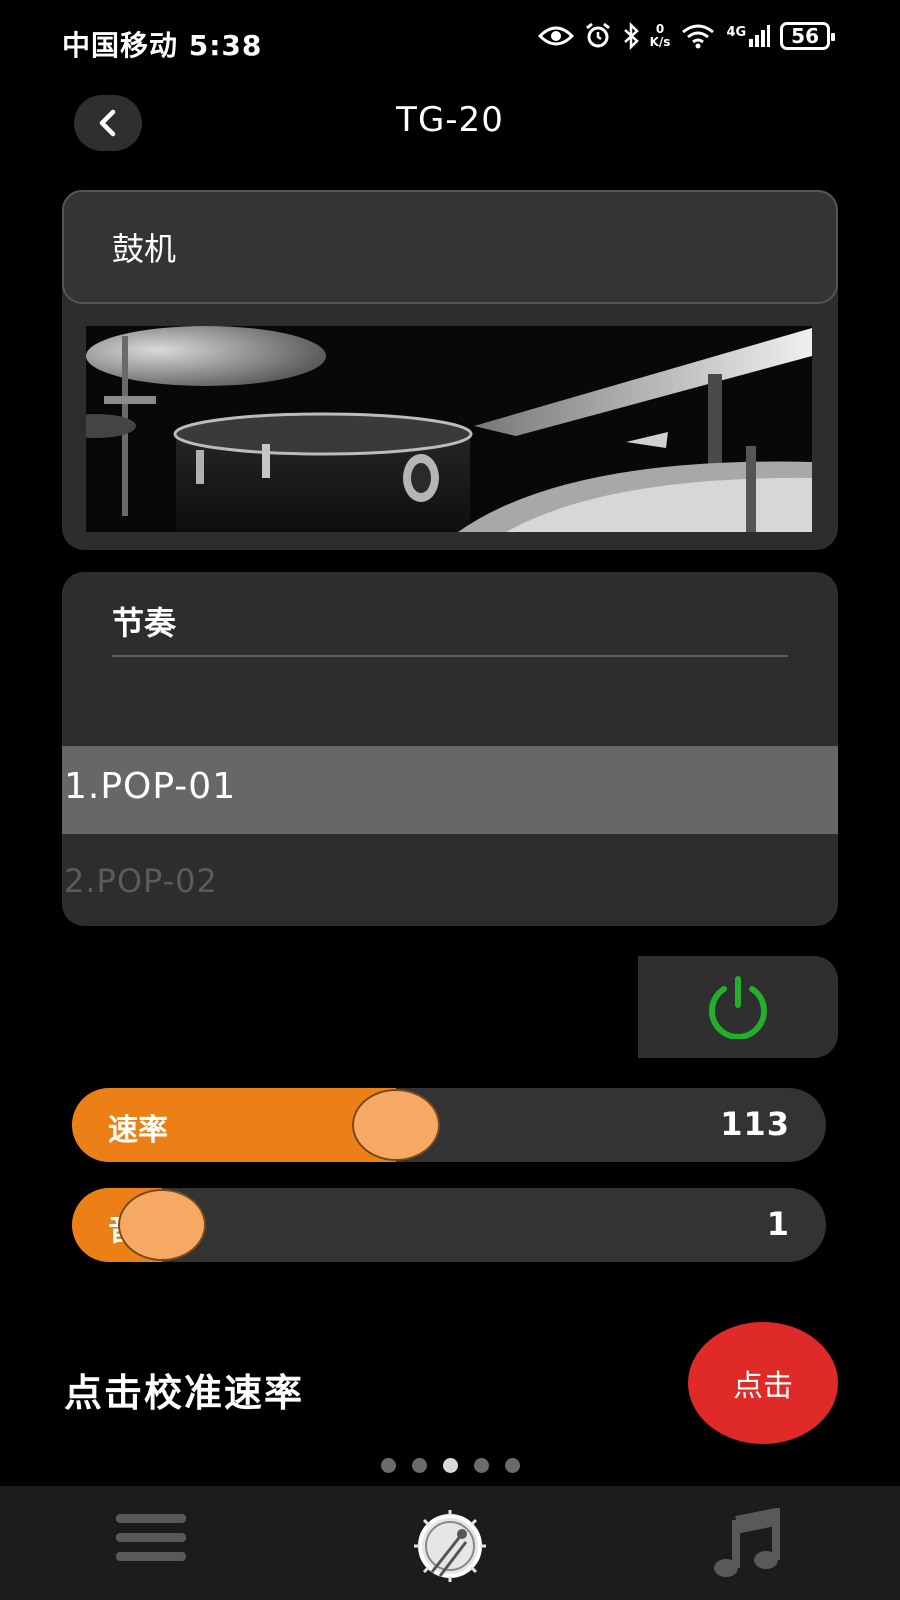 Image resolution: width=900 pixels, height=1600 pixels. What do you see at coordinates (184, 1393) in the screenshot?
I see `calibrate-tempo-label: 点击校准速率` at bounding box center [184, 1393].